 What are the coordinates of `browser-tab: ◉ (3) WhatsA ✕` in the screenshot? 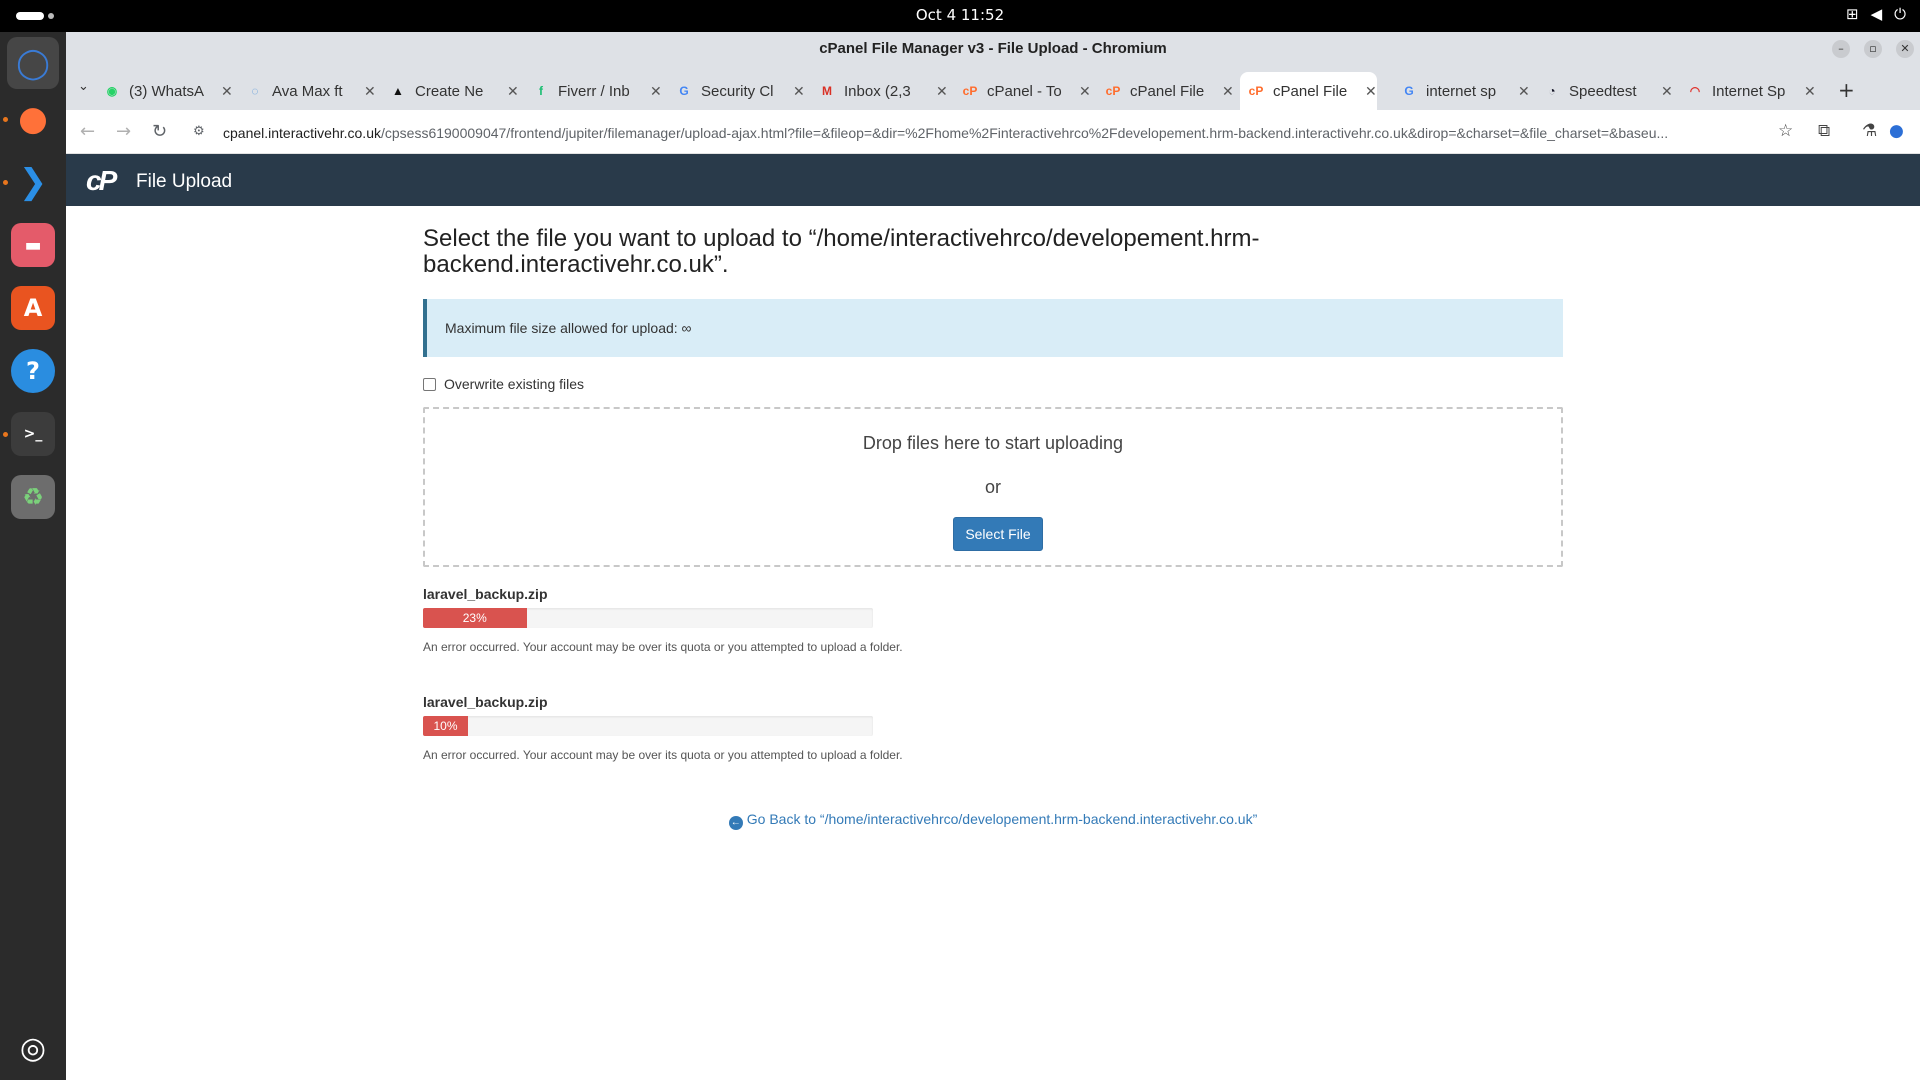 It's located at (168, 91).